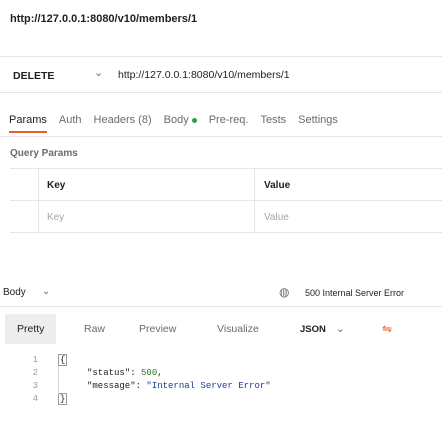 The height and width of the screenshot is (429, 442). I want to click on globe-icon: ◍, so click(284, 292).